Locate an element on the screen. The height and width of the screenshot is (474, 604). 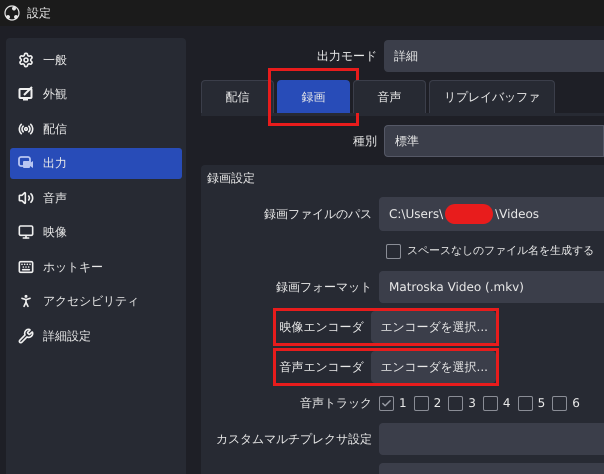
sidebar-item: 配信 is located at coordinates (96, 128).